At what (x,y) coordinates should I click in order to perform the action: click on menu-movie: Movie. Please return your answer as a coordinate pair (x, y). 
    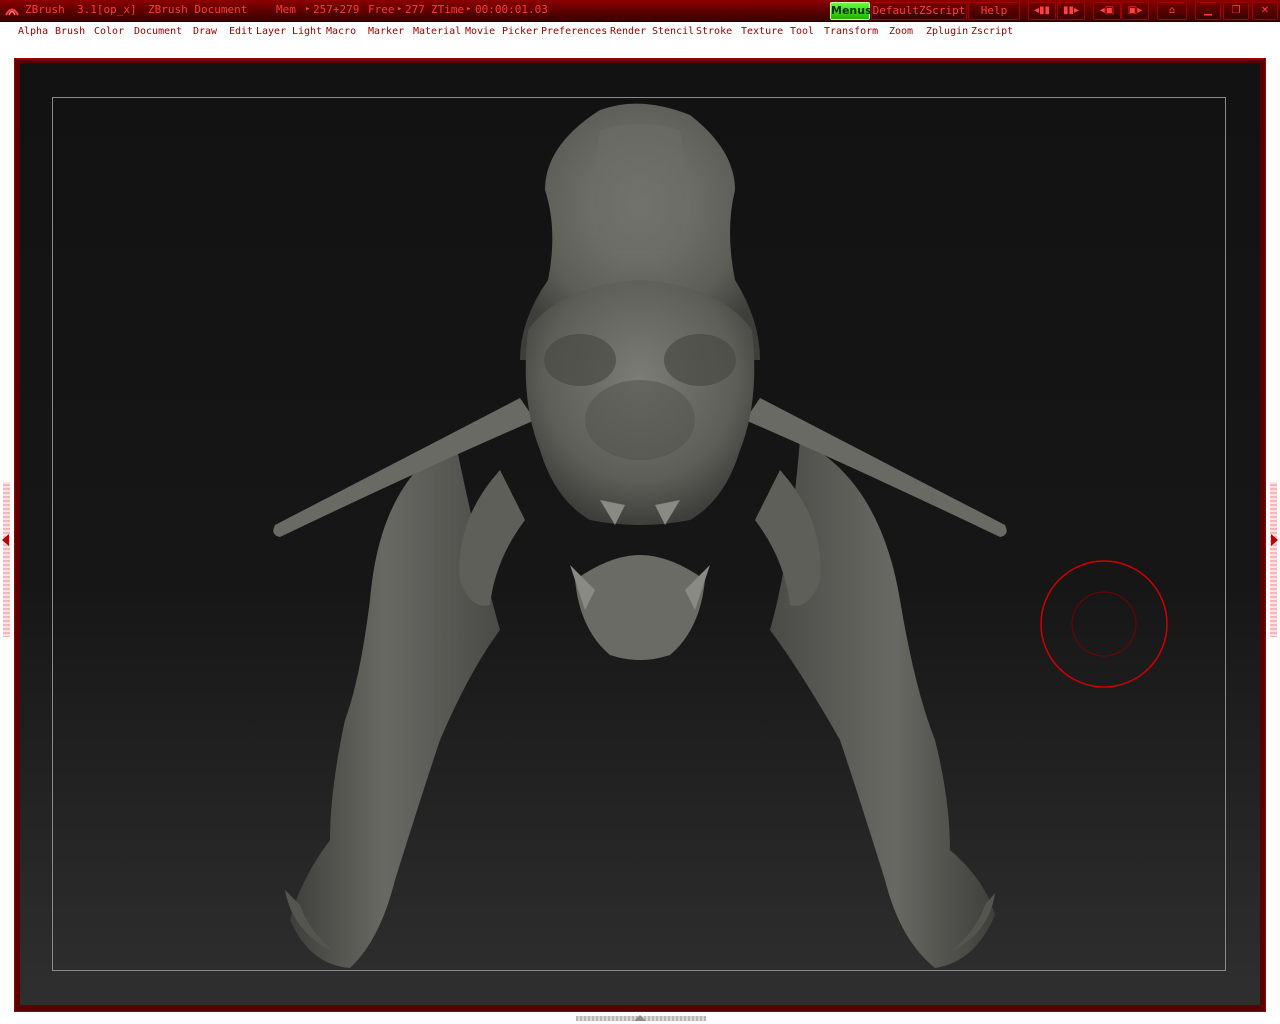
    Looking at the image, I should click on (480, 31).